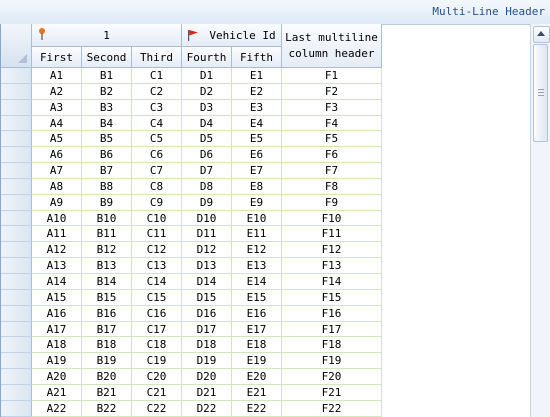 This screenshot has height=417, width=550. What do you see at coordinates (207, 250) in the screenshot?
I see `table-cell: D12` at bounding box center [207, 250].